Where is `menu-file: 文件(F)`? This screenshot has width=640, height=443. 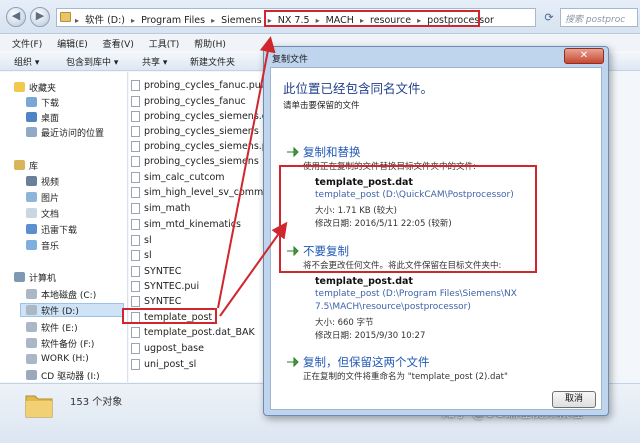 menu-file: 文件(F) is located at coordinates (27, 43).